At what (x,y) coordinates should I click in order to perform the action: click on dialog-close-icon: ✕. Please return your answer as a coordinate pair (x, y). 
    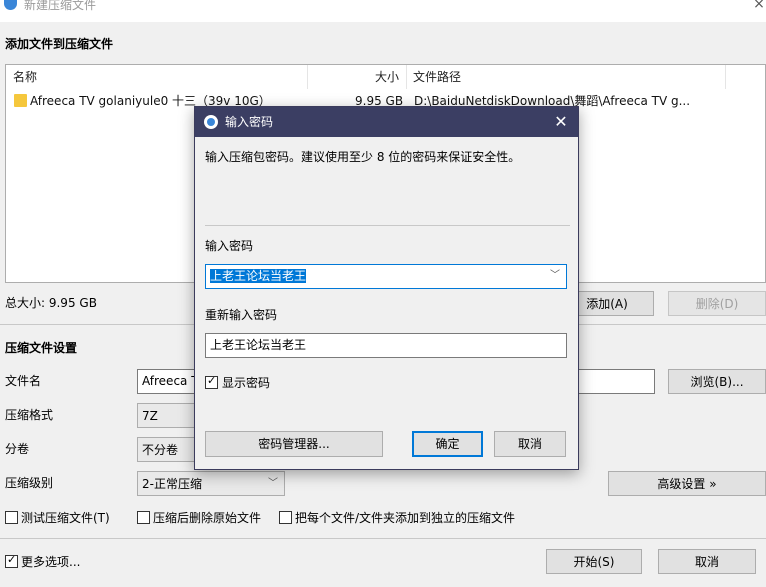
    Looking at the image, I should click on (561, 122).